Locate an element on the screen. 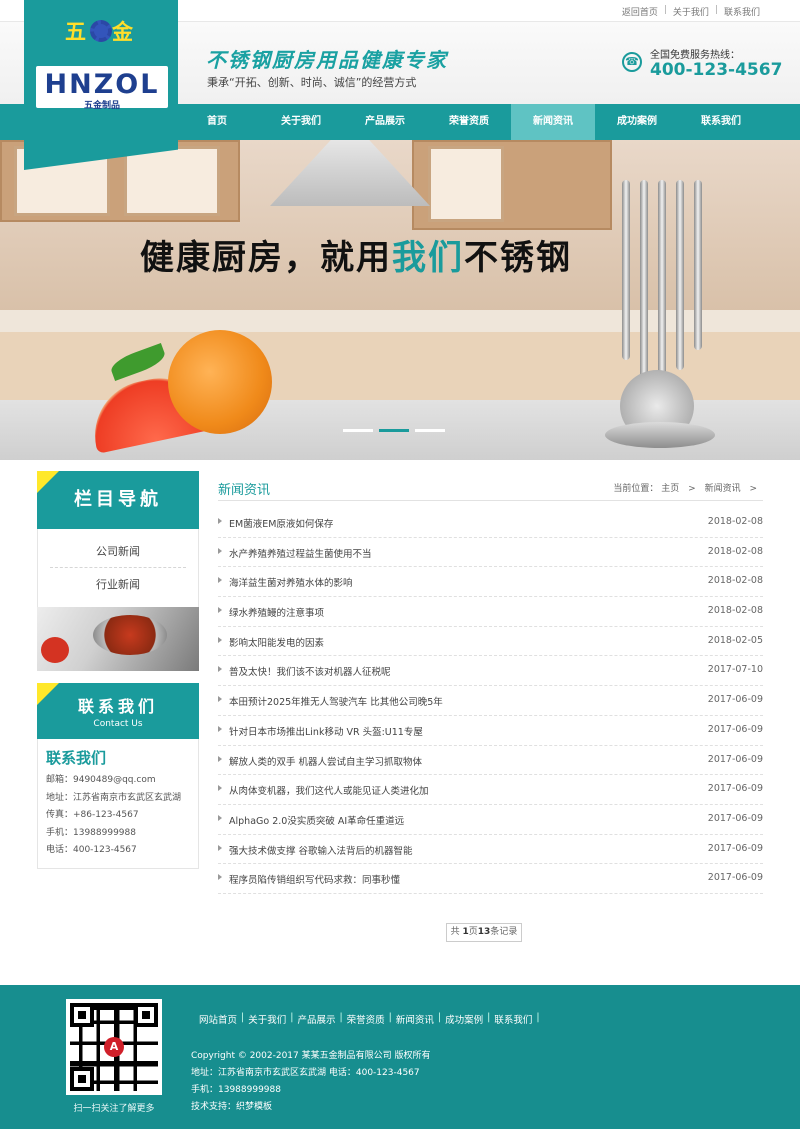  tomato-image is located at coordinates (55, 650).